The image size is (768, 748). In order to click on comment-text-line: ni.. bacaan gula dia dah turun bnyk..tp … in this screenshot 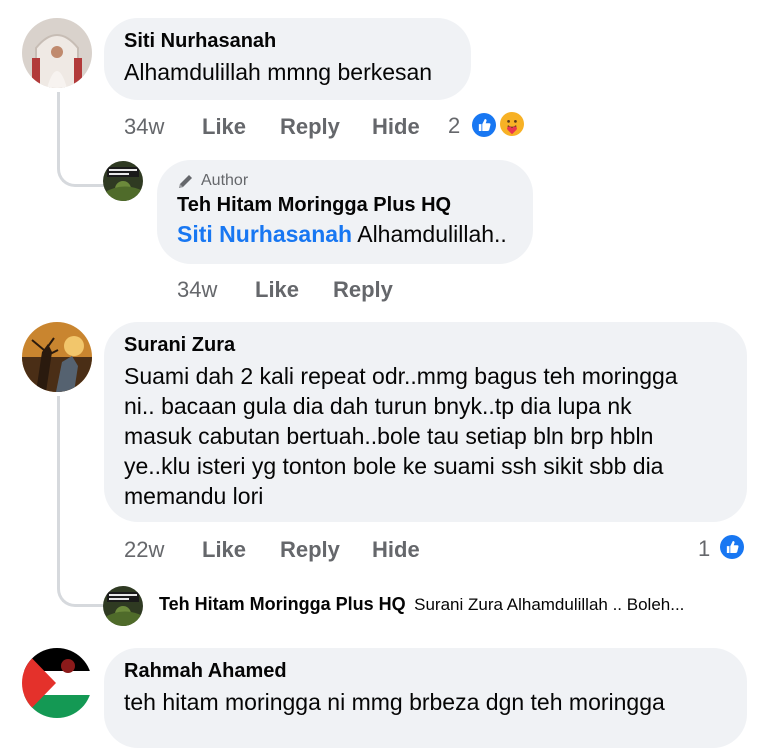, I will do `click(378, 406)`.